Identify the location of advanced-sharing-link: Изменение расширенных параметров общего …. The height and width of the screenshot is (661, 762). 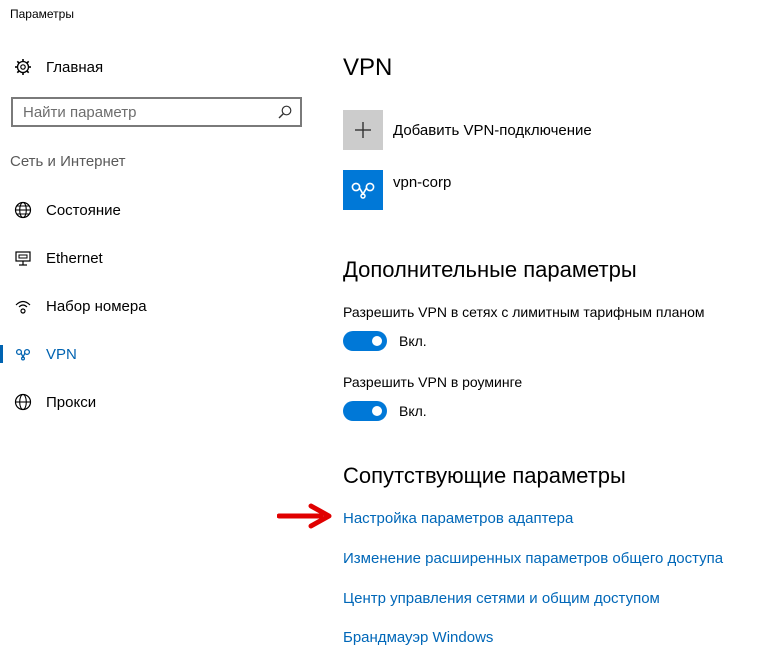
(533, 558).